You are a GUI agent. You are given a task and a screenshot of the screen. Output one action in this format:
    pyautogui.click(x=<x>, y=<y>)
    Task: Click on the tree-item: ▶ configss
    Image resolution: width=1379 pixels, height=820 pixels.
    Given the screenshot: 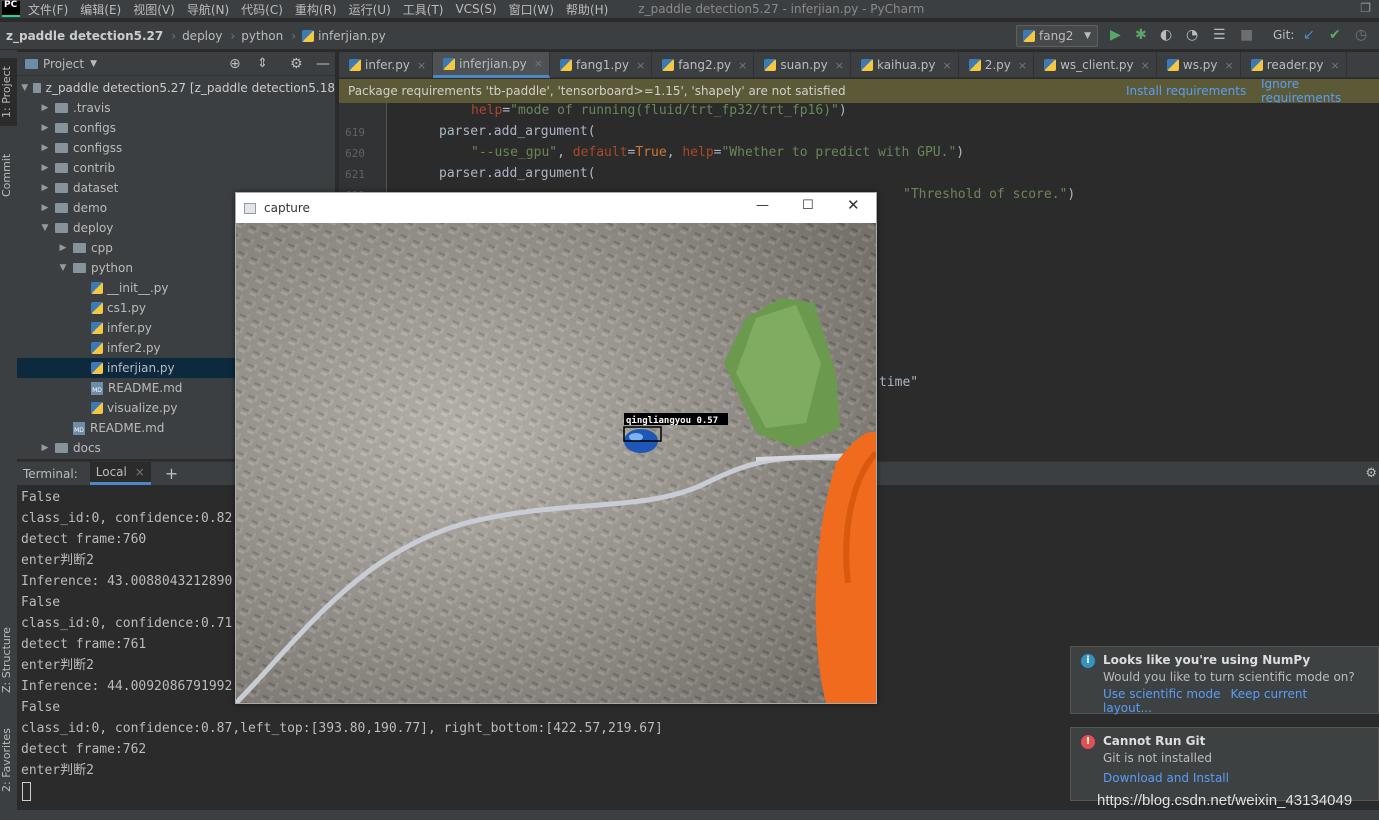 What is the action you would take?
    pyautogui.click(x=176, y=148)
    